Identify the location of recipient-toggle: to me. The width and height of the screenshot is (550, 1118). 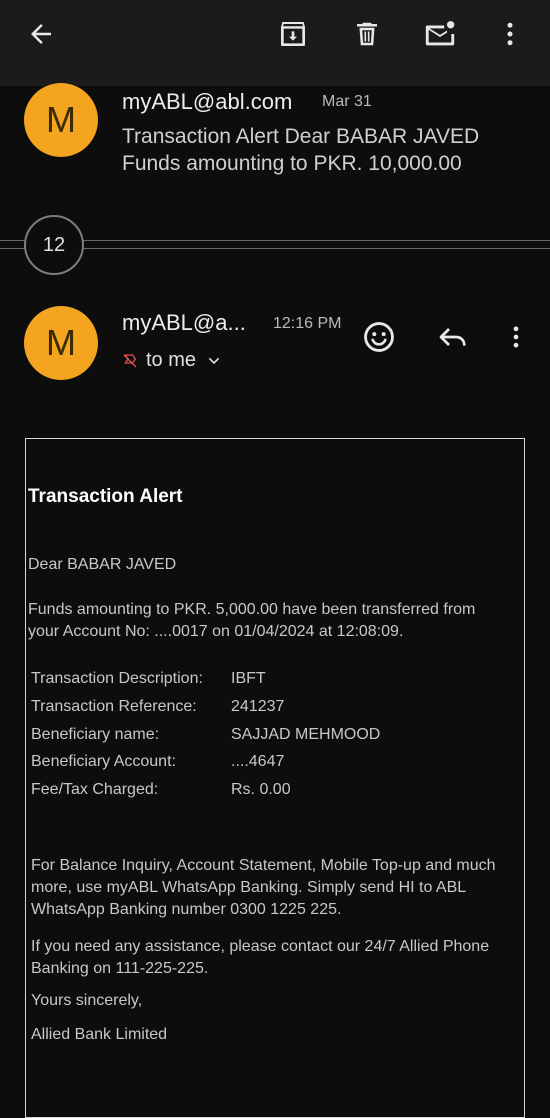
(172, 360).